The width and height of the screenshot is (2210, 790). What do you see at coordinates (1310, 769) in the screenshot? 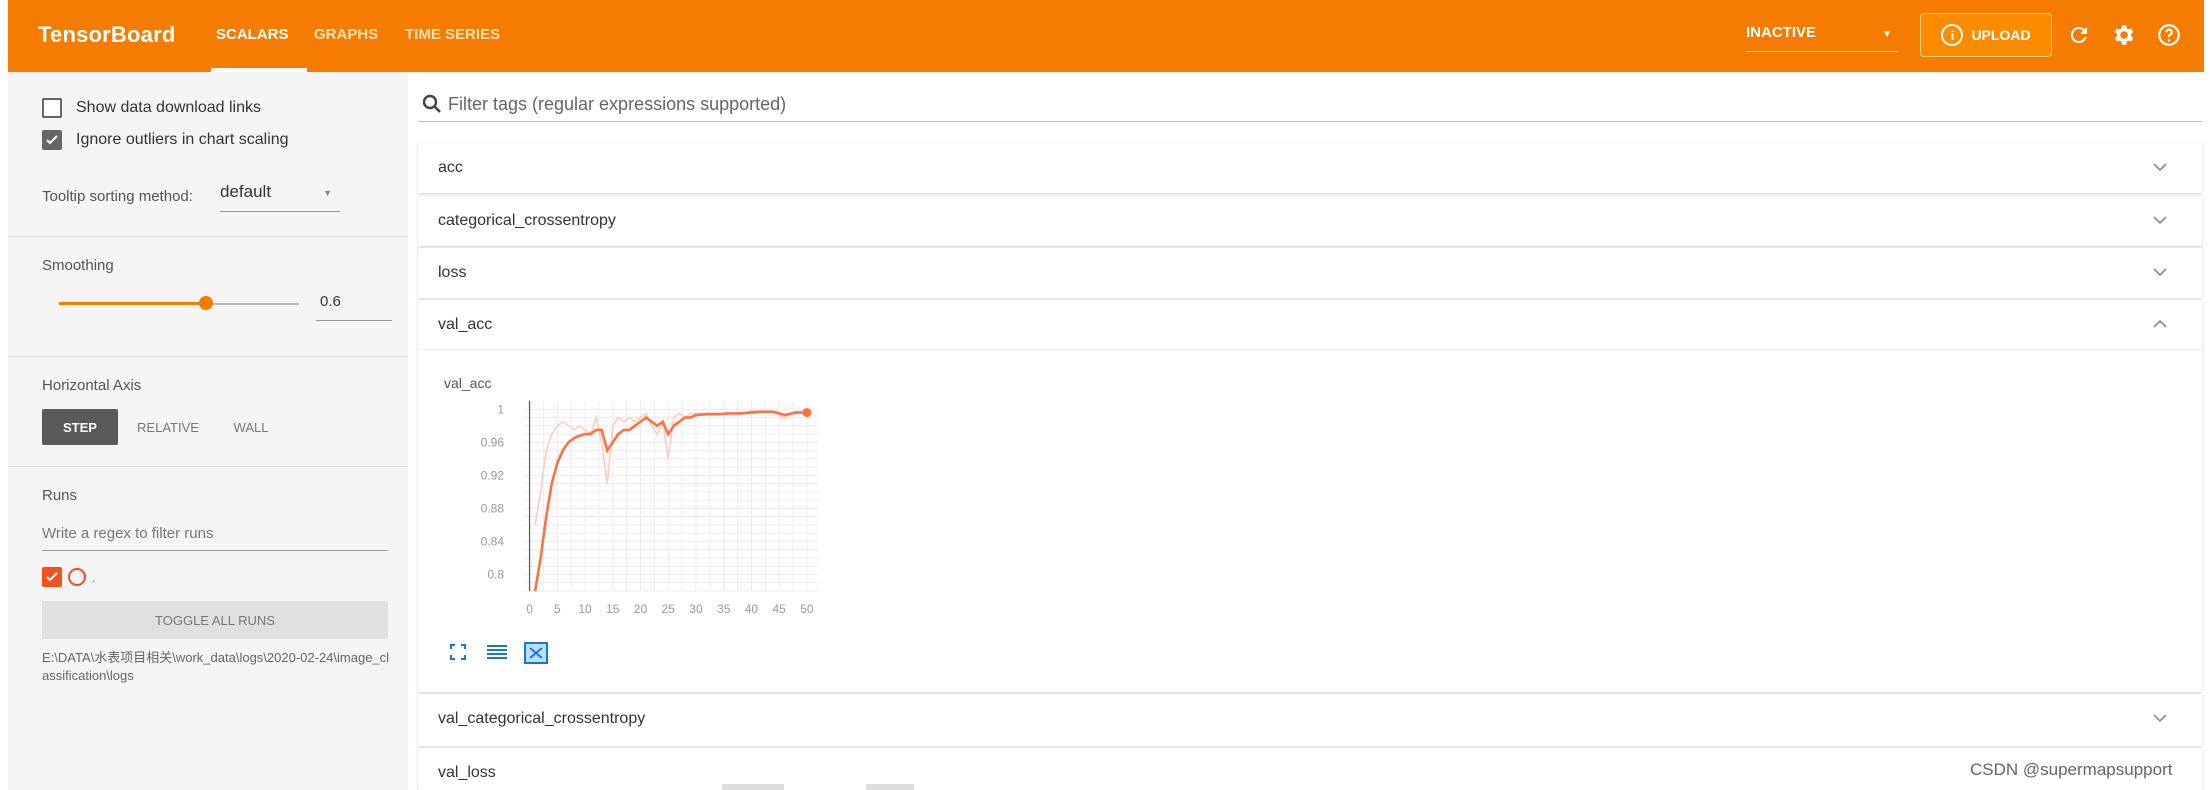
I see `tag-card-val-loss: val_loss` at bounding box center [1310, 769].